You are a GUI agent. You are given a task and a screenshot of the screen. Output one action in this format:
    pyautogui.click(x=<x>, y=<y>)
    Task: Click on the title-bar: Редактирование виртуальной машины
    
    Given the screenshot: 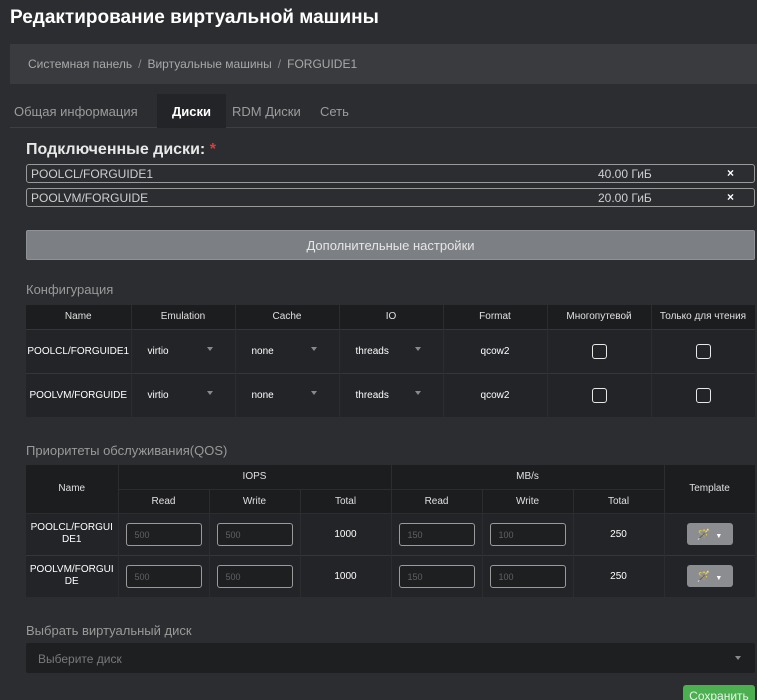 What is the action you would take?
    pyautogui.click(x=378, y=19)
    